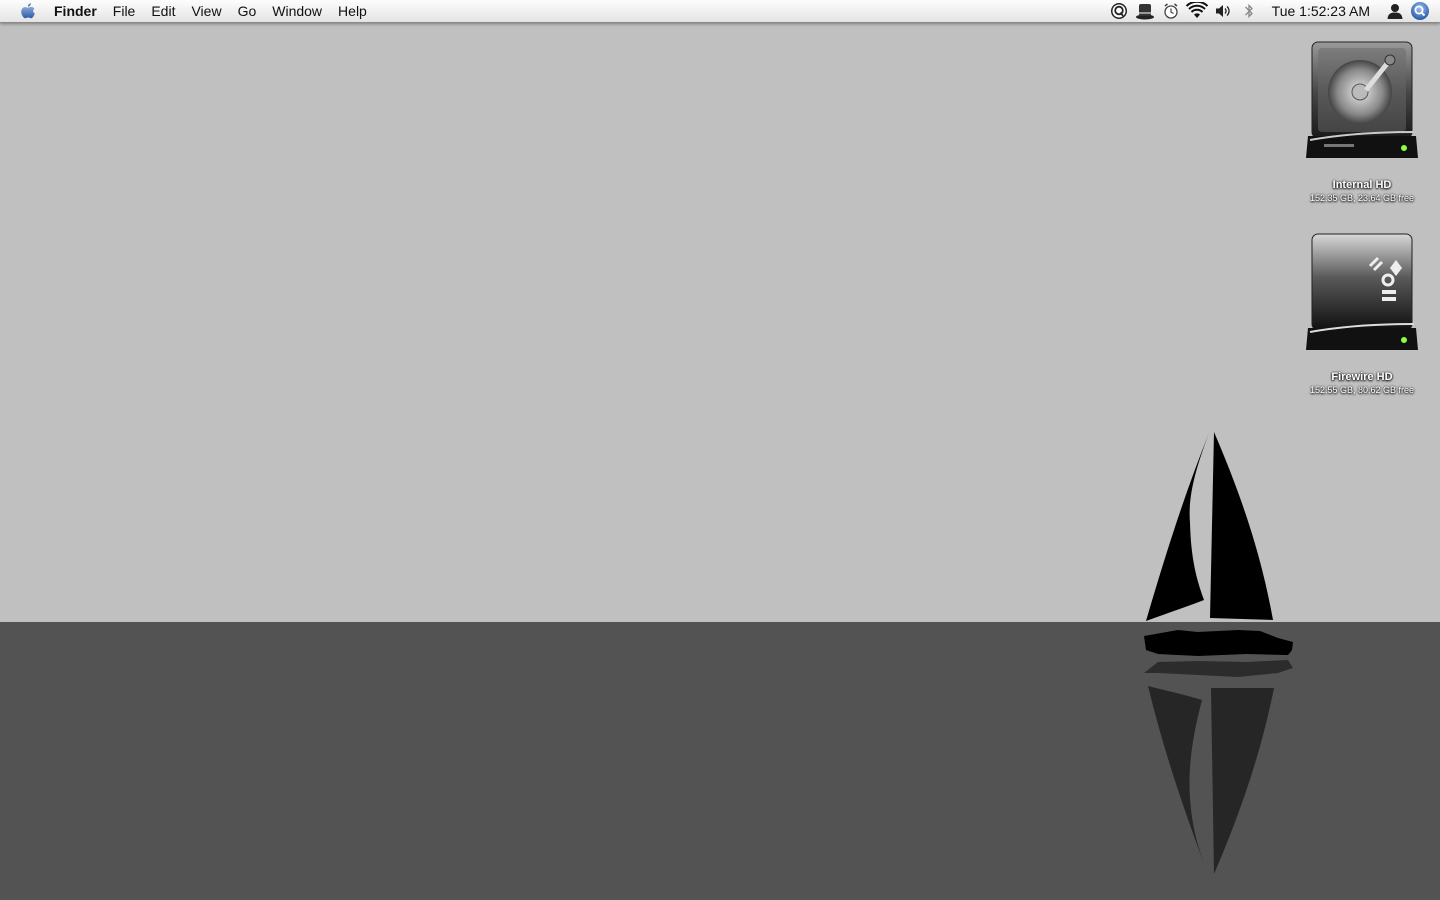  Describe the element at coordinates (28, 11) in the screenshot. I see `apple-icon` at that location.